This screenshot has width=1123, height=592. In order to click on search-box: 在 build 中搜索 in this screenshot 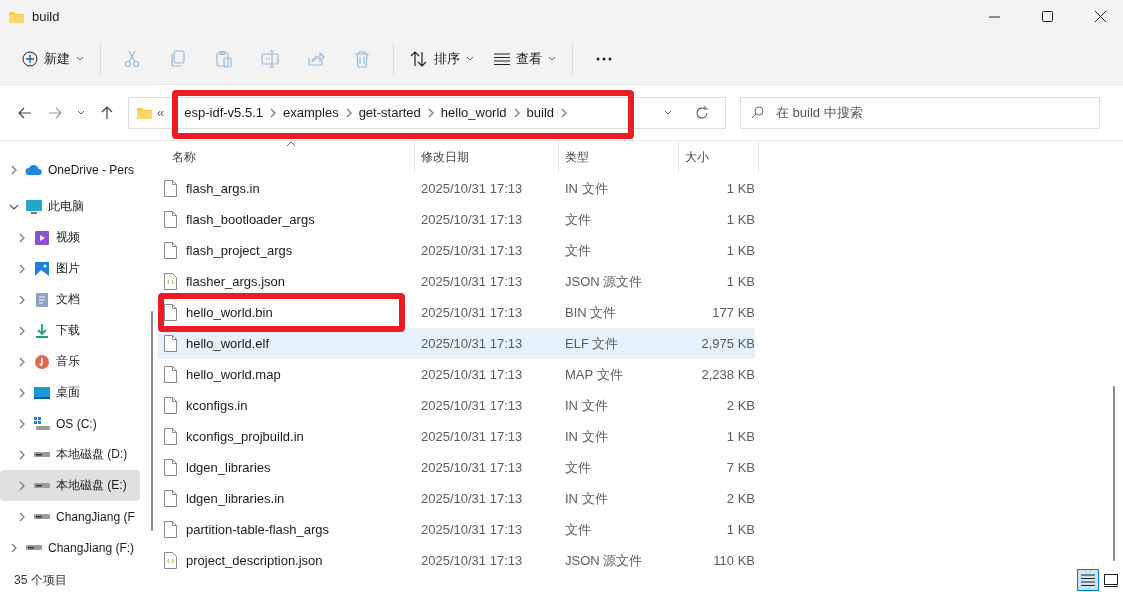, I will do `click(920, 112)`.